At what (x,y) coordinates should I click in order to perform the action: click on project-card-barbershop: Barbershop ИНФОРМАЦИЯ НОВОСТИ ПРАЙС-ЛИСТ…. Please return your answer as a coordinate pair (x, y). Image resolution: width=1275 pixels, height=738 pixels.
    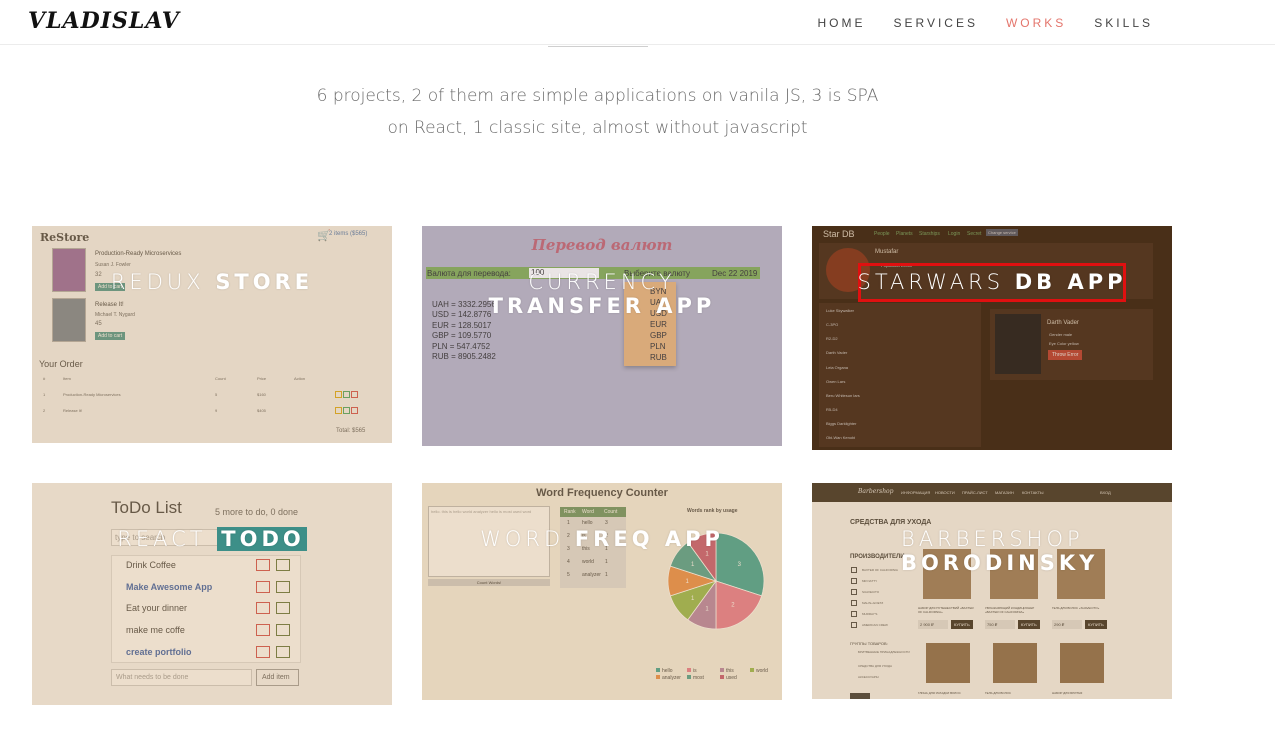
    Looking at the image, I should click on (992, 591).